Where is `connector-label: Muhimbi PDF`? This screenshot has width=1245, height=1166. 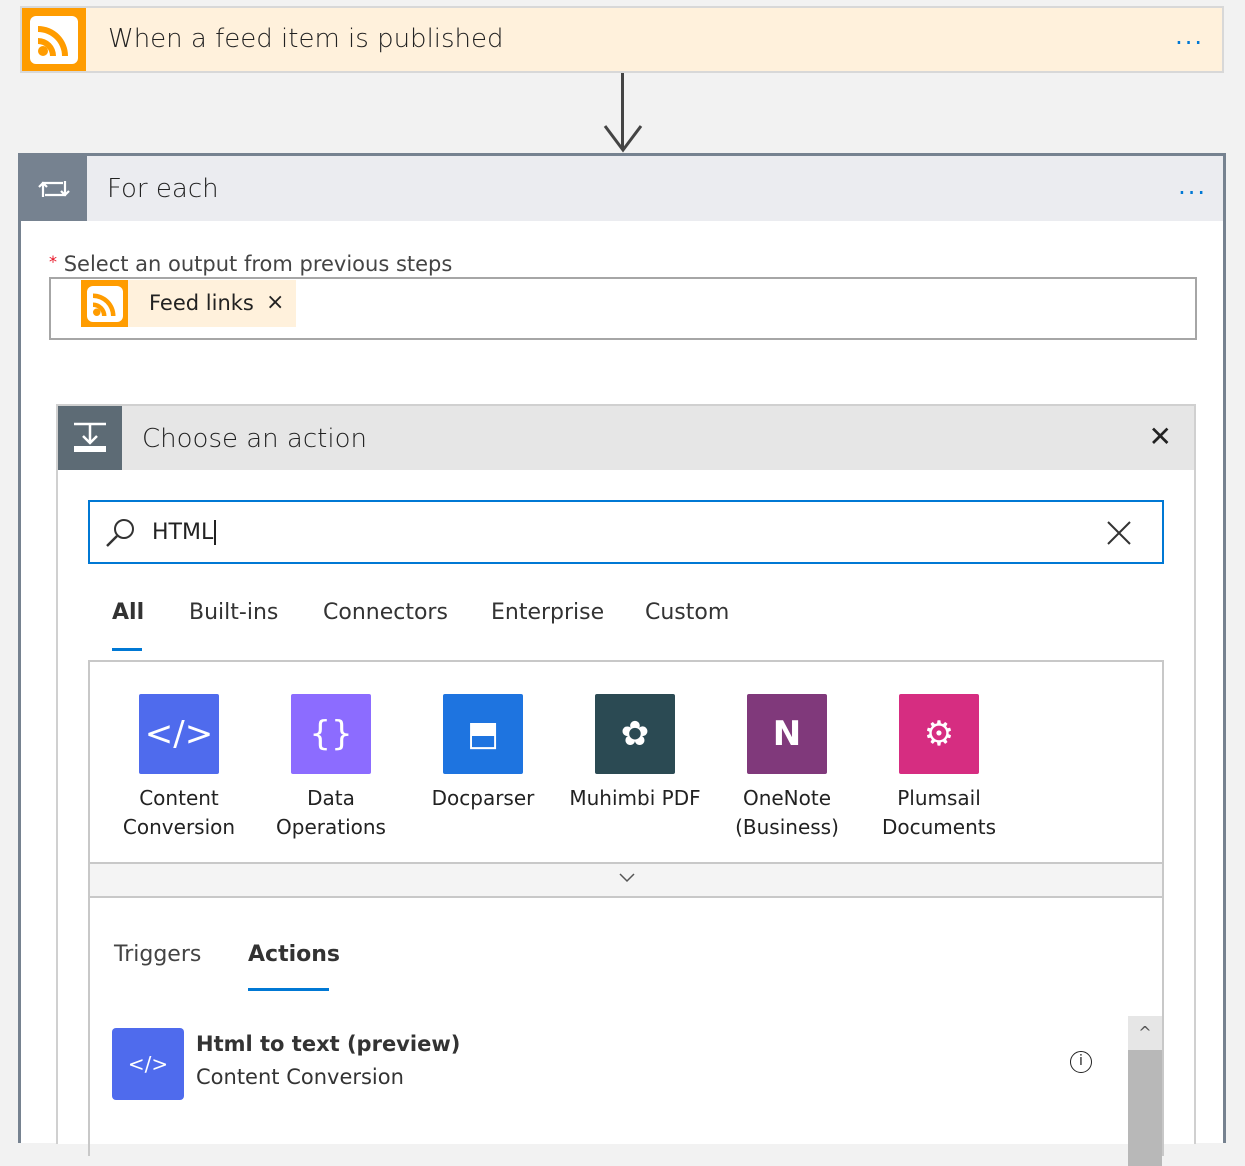 connector-label: Muhimbi PDF is located at coordinates (635, 798).